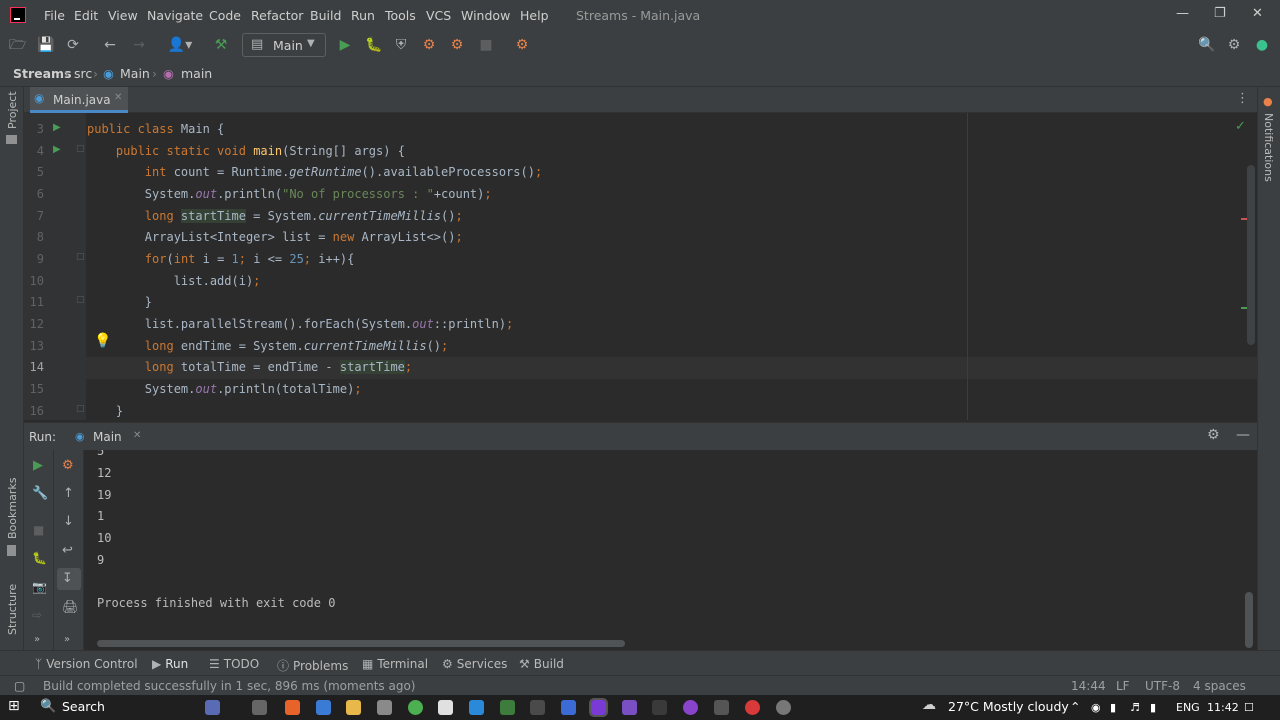 Image resolution: width=1280 pixels, height=720 pixels. I want to click on intellij-taskbar-icon, so click(598, 707).